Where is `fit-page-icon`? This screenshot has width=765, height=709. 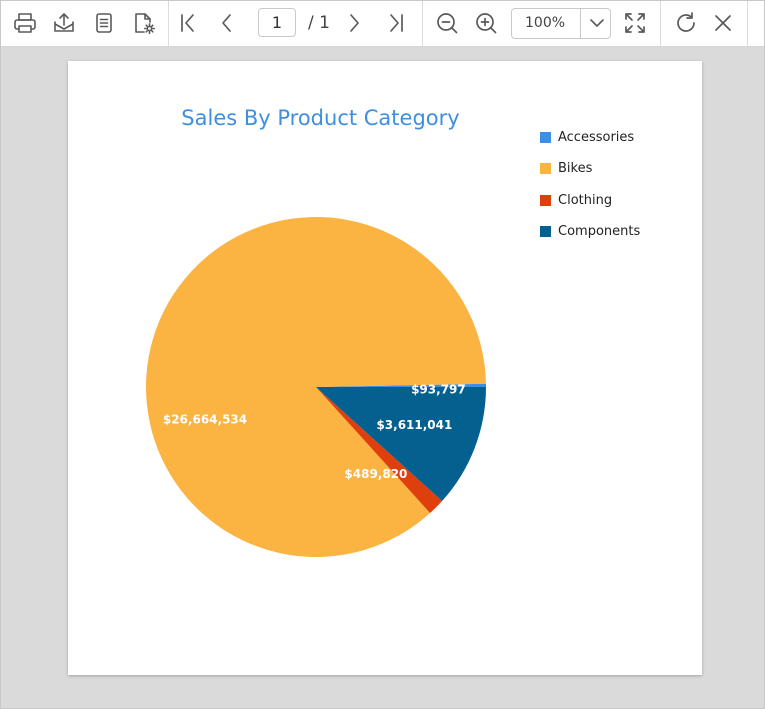 fit-page-icon is located at coordinates (635, 23).